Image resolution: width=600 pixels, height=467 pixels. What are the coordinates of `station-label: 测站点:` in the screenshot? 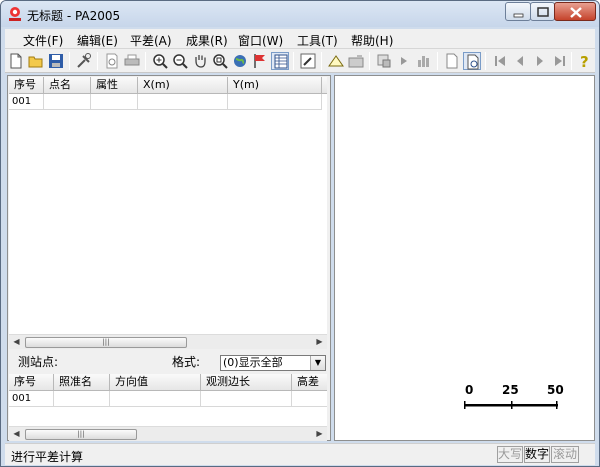 It's located at (38, 362).